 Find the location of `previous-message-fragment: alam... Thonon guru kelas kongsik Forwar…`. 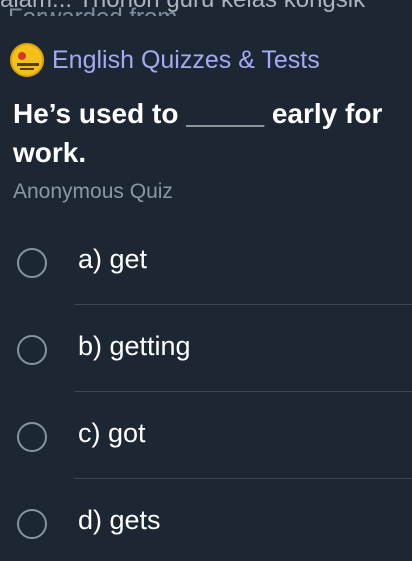

previous-message-fragment: alam... Thonon guru kelas kongsik Forwar… is located at coordinates (206, 8).